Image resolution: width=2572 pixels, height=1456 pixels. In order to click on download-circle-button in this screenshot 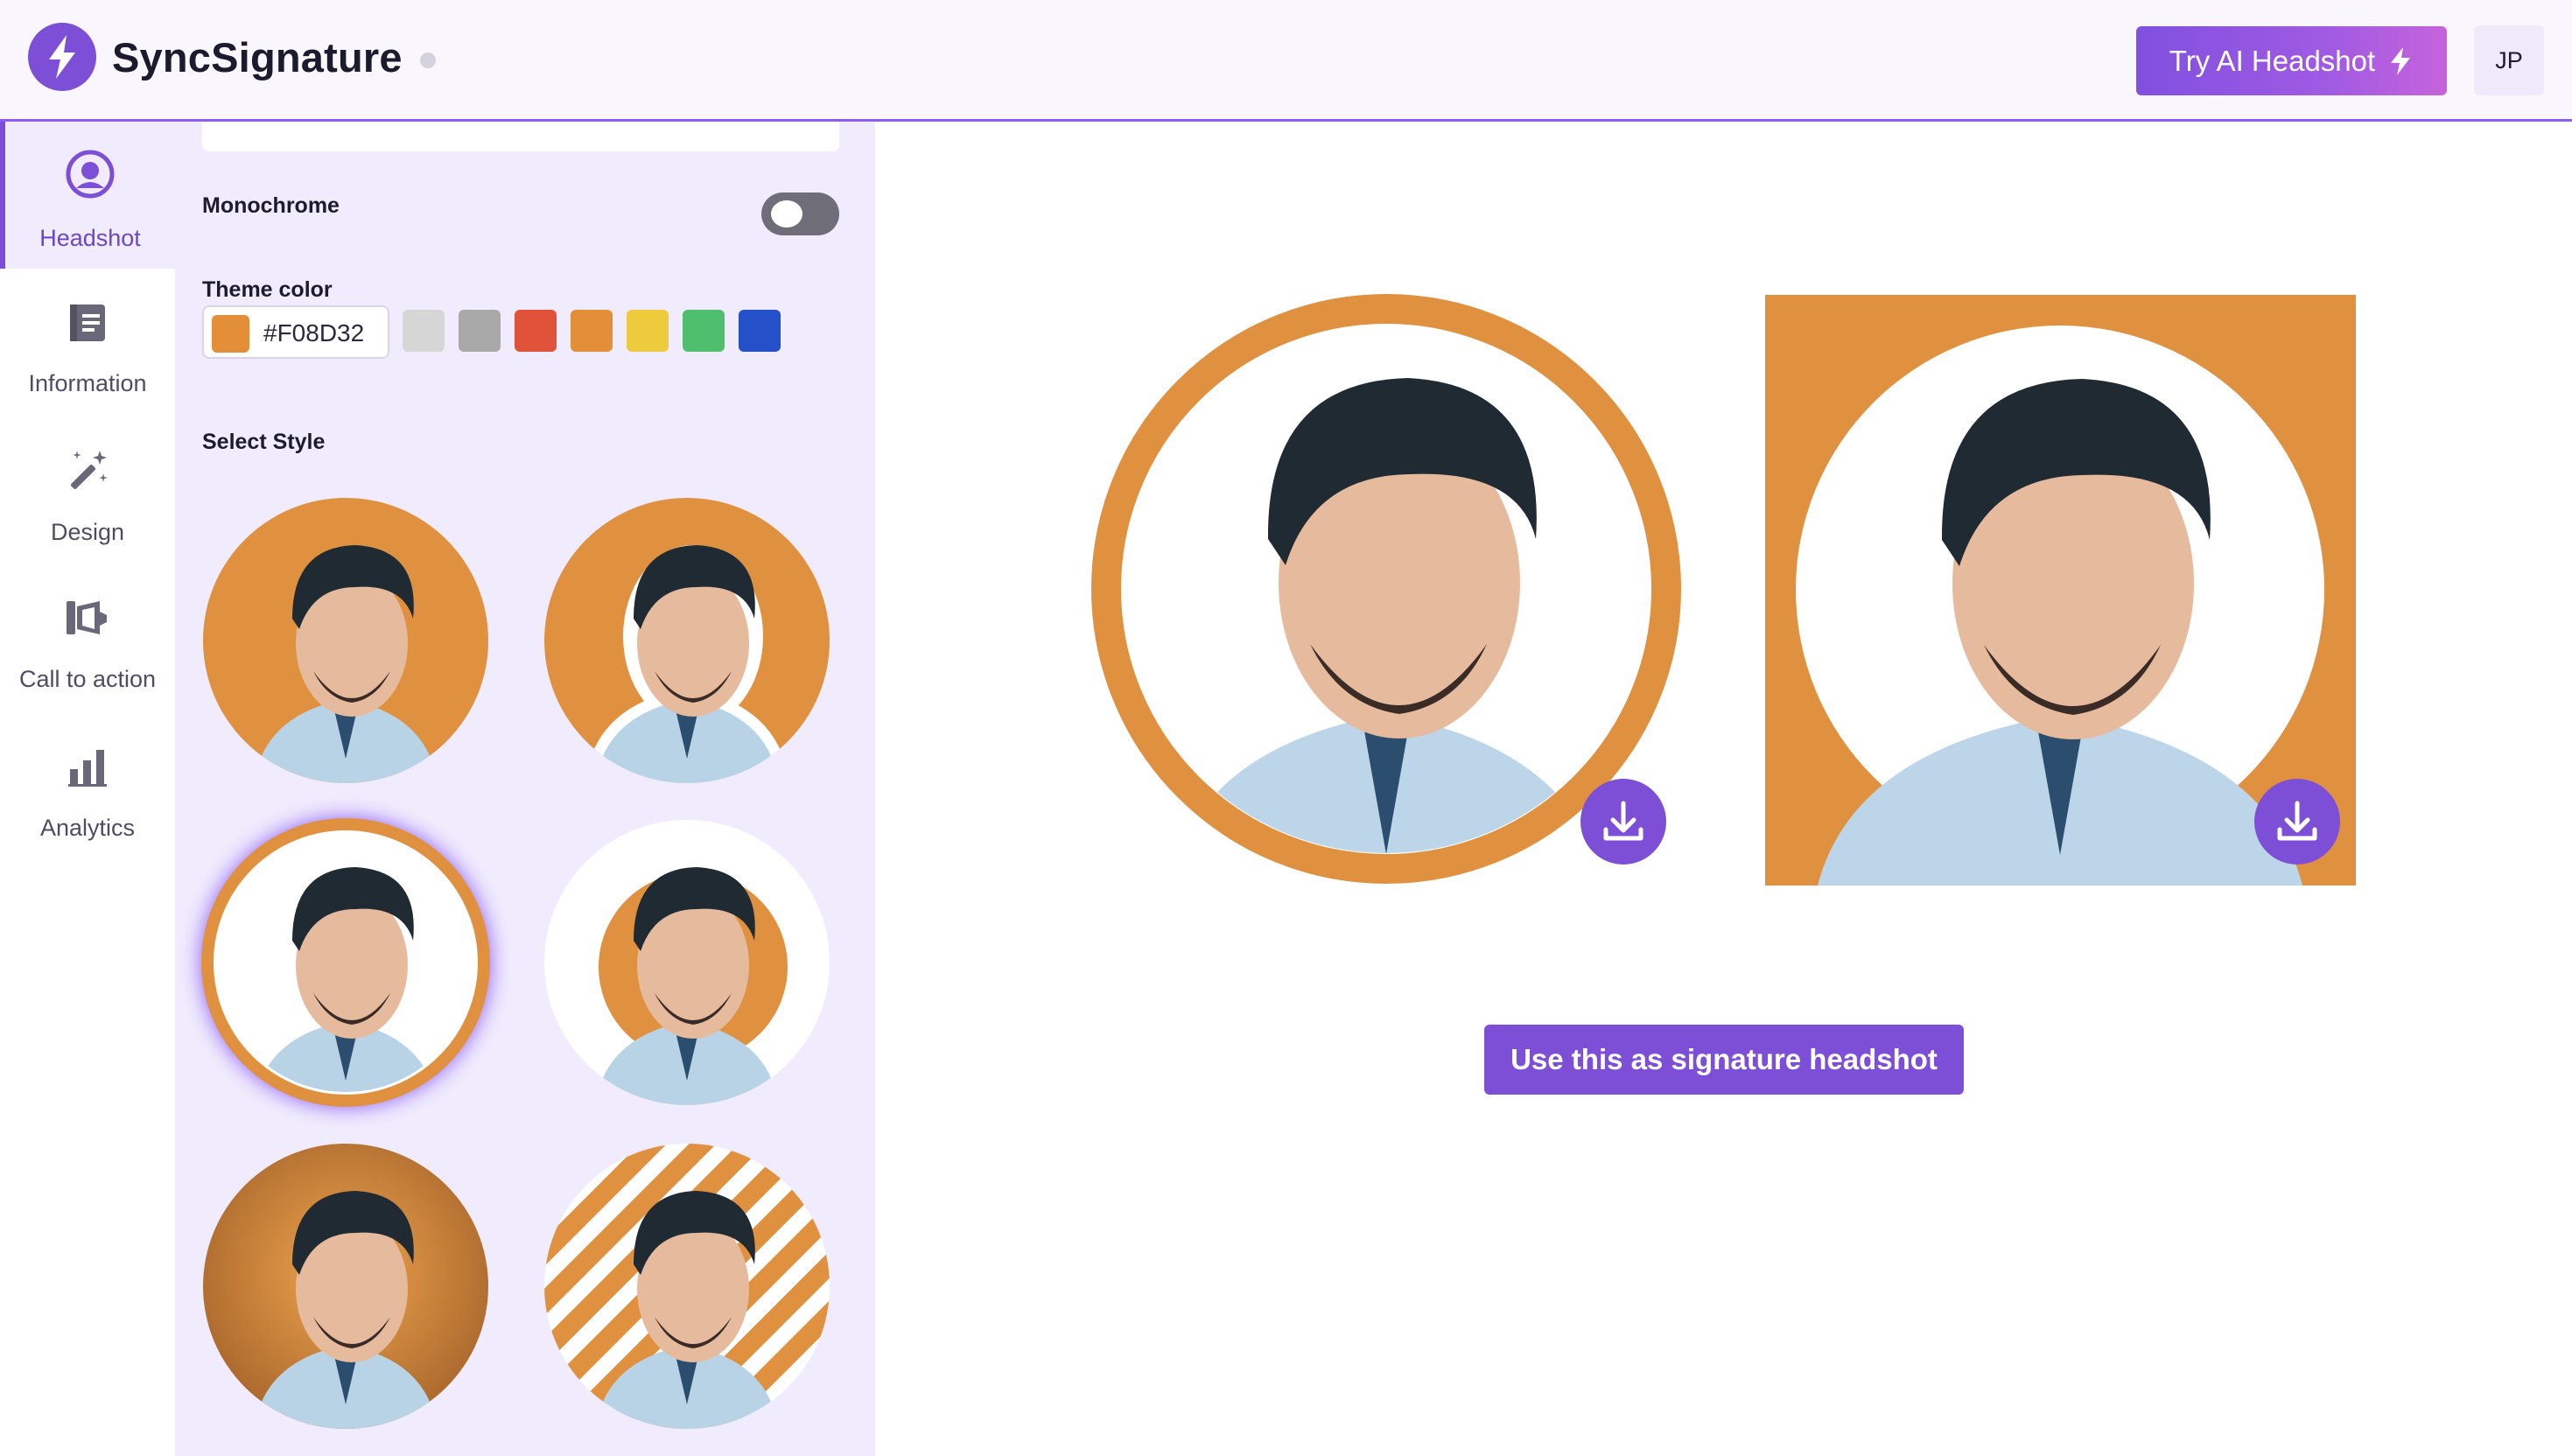, I will do `click(1623, 821)`.